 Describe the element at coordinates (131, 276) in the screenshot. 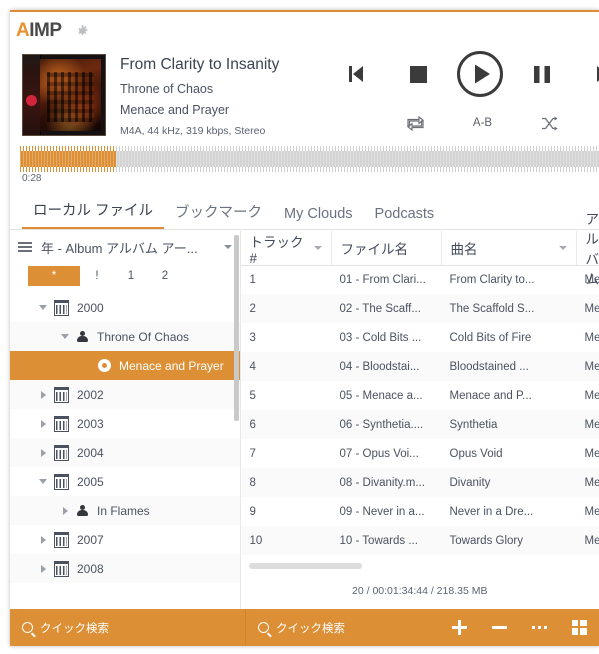

I see `playlist-tab-1: 1` at that location.